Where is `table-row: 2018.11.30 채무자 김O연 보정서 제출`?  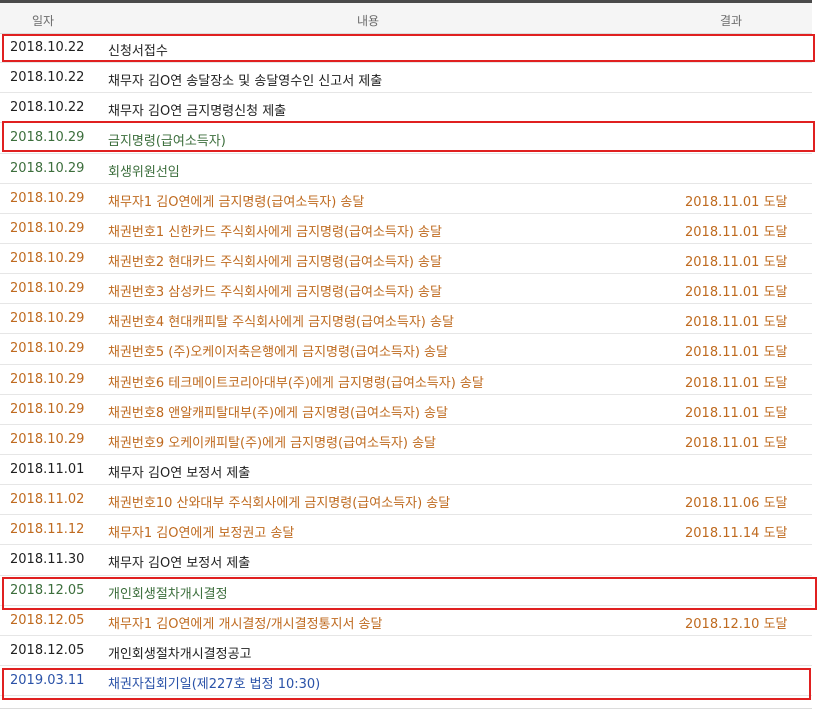 table-row: 2018.11.30 채무자 김O연 보정서 제출 is located at coordinates (406, 560).